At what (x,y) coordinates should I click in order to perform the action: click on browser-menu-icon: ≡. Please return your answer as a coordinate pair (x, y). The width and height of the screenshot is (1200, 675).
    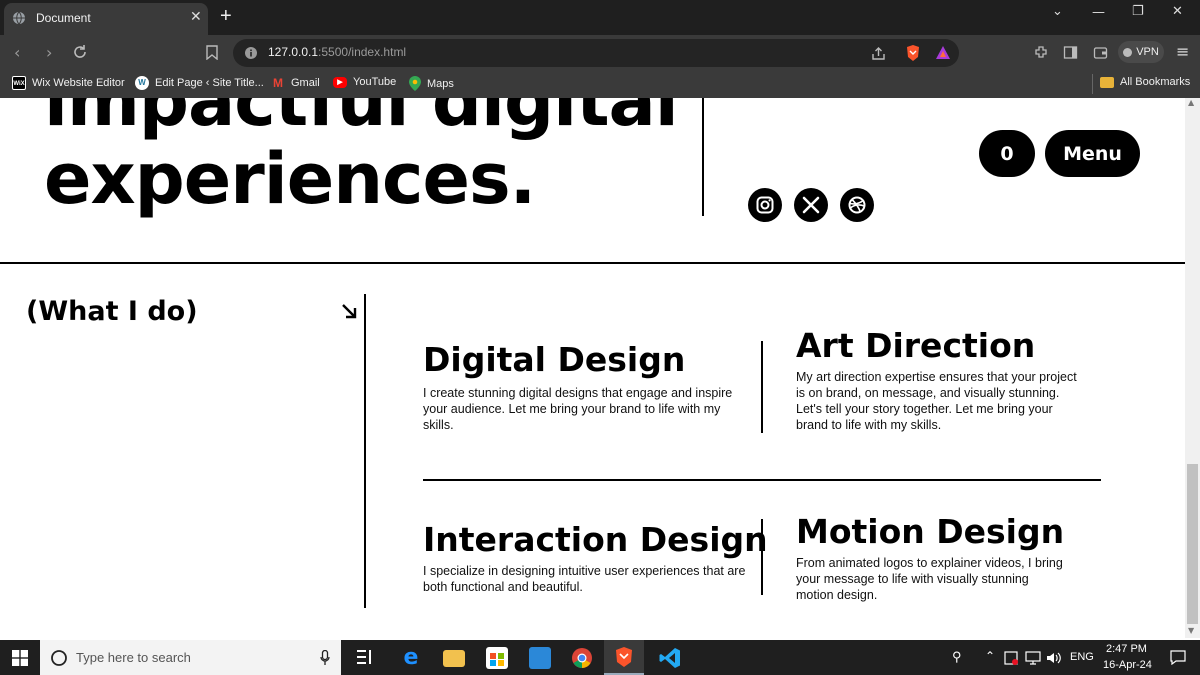
    Looking at the image, I should click on (1182, 51).